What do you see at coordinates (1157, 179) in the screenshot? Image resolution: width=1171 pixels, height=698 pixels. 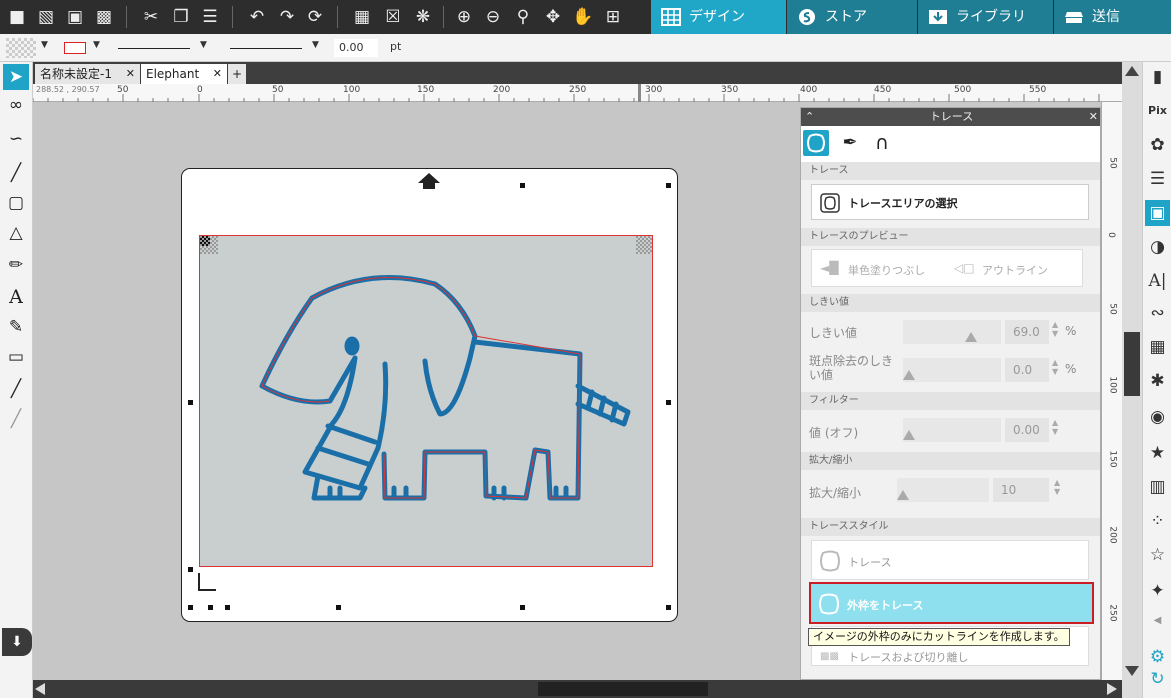 I see `line-style-icon: ☰` at bounding box center [1157, 179].